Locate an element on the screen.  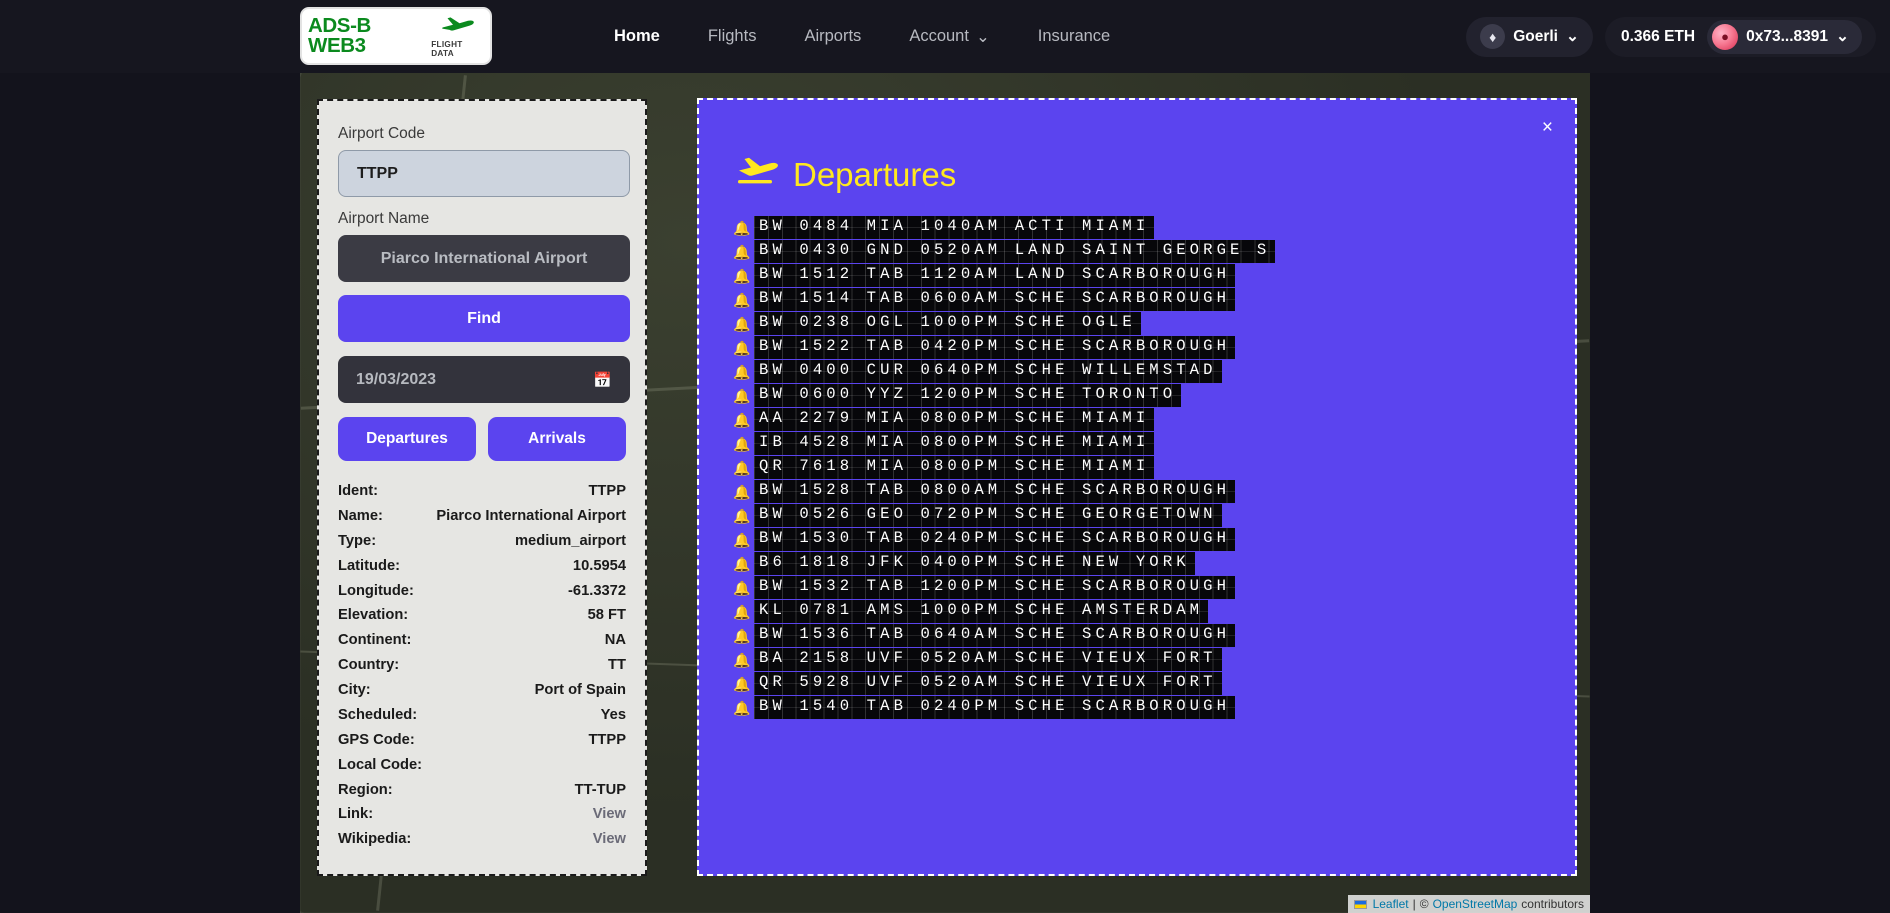
find-button: Find is located at coordinates (484, 318).